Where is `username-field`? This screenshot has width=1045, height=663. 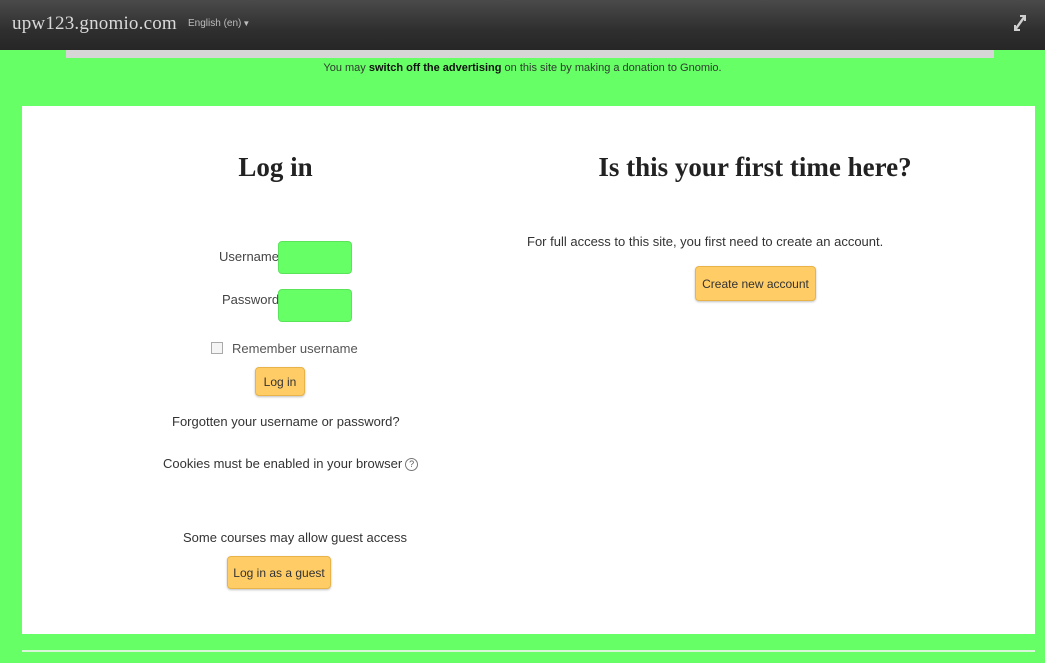
username-field is located at coordinates (315, 257).